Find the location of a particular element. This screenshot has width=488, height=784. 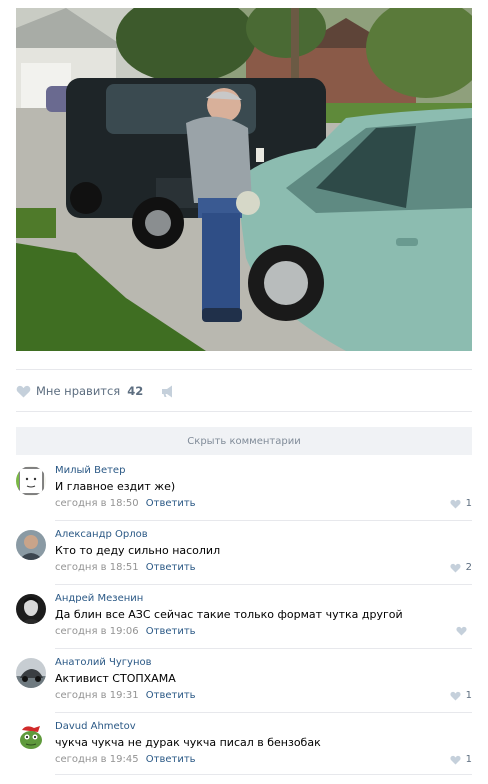

like-count: 42 is located at coordinates (135, 391).